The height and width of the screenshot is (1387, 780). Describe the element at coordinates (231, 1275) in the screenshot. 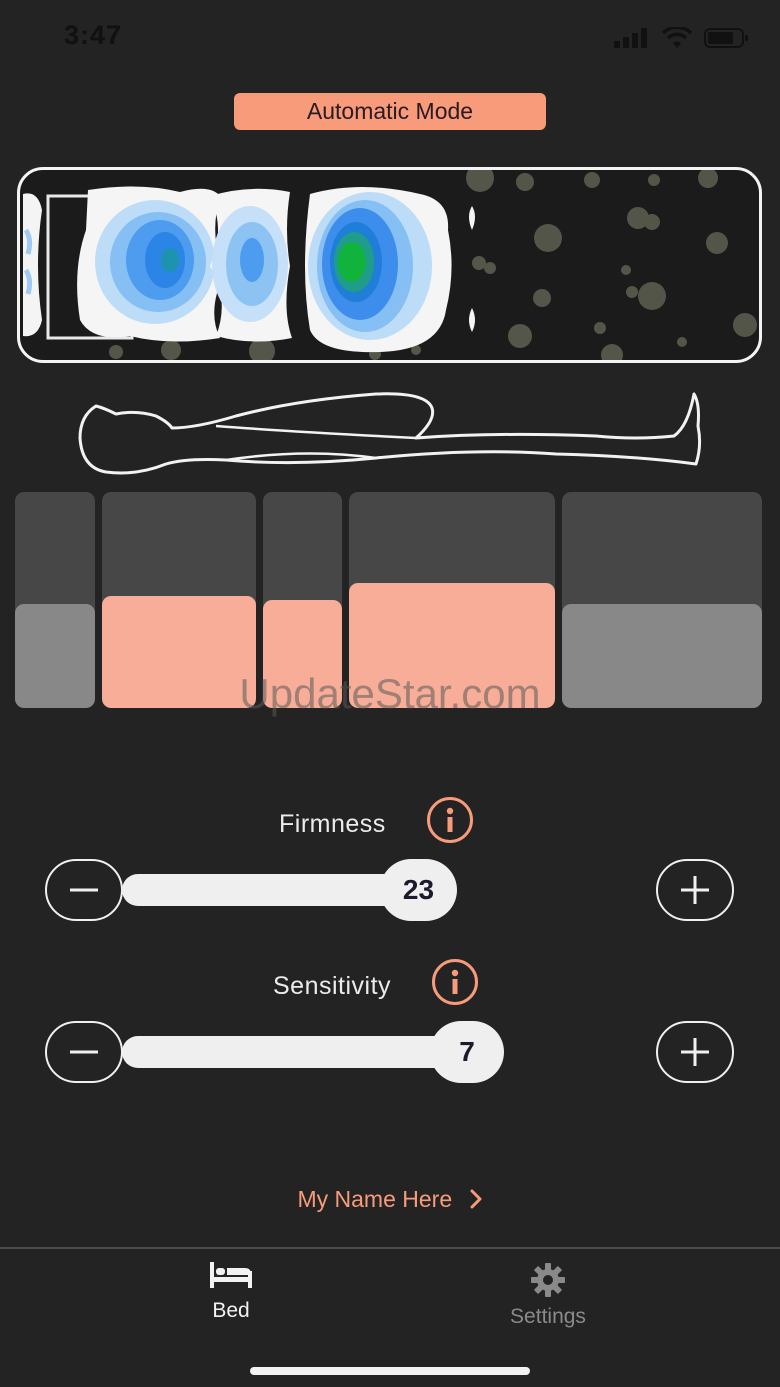

I see `bed-icon` at that location.